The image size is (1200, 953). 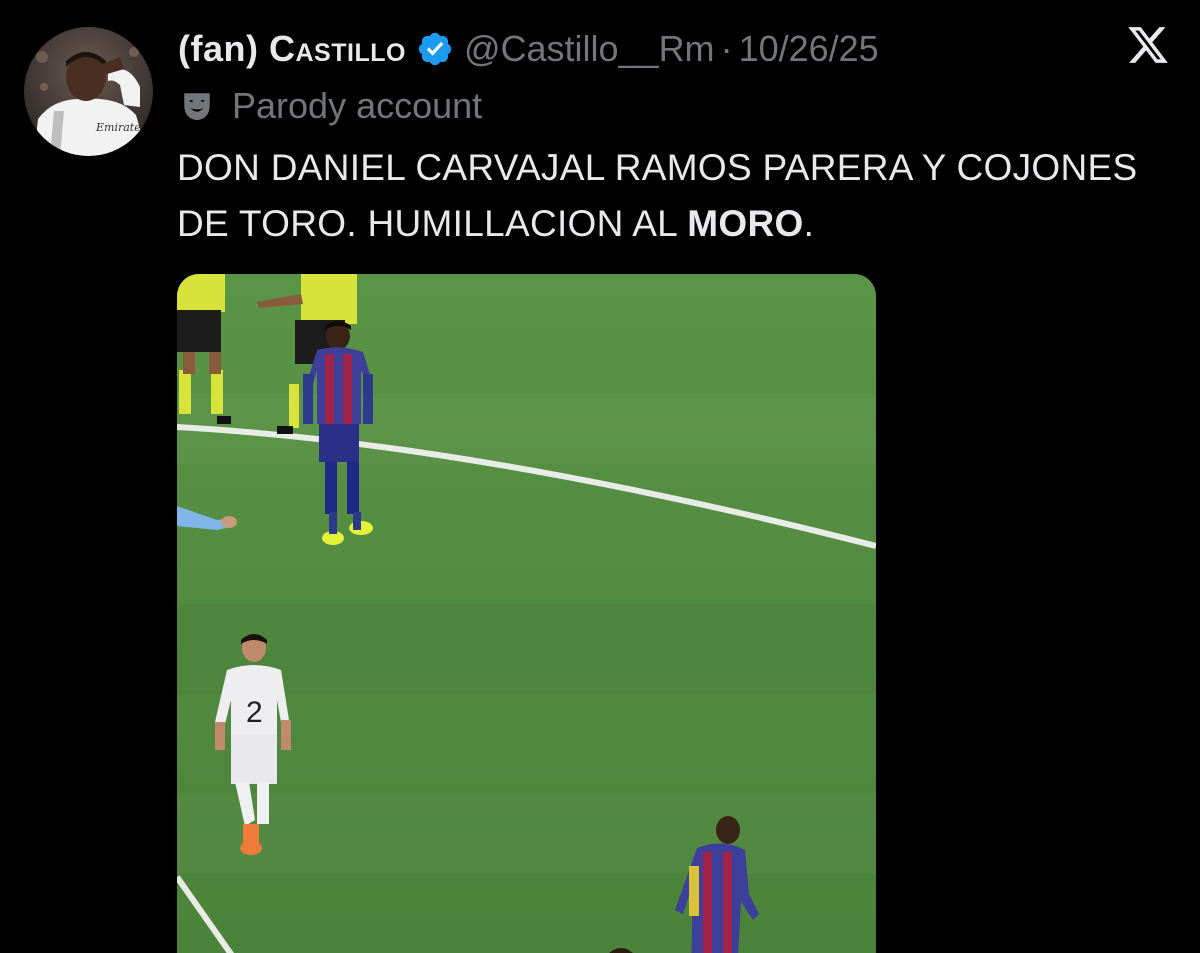 I want to click on parody-label-text: Parody account, so click(x=357, y=105).